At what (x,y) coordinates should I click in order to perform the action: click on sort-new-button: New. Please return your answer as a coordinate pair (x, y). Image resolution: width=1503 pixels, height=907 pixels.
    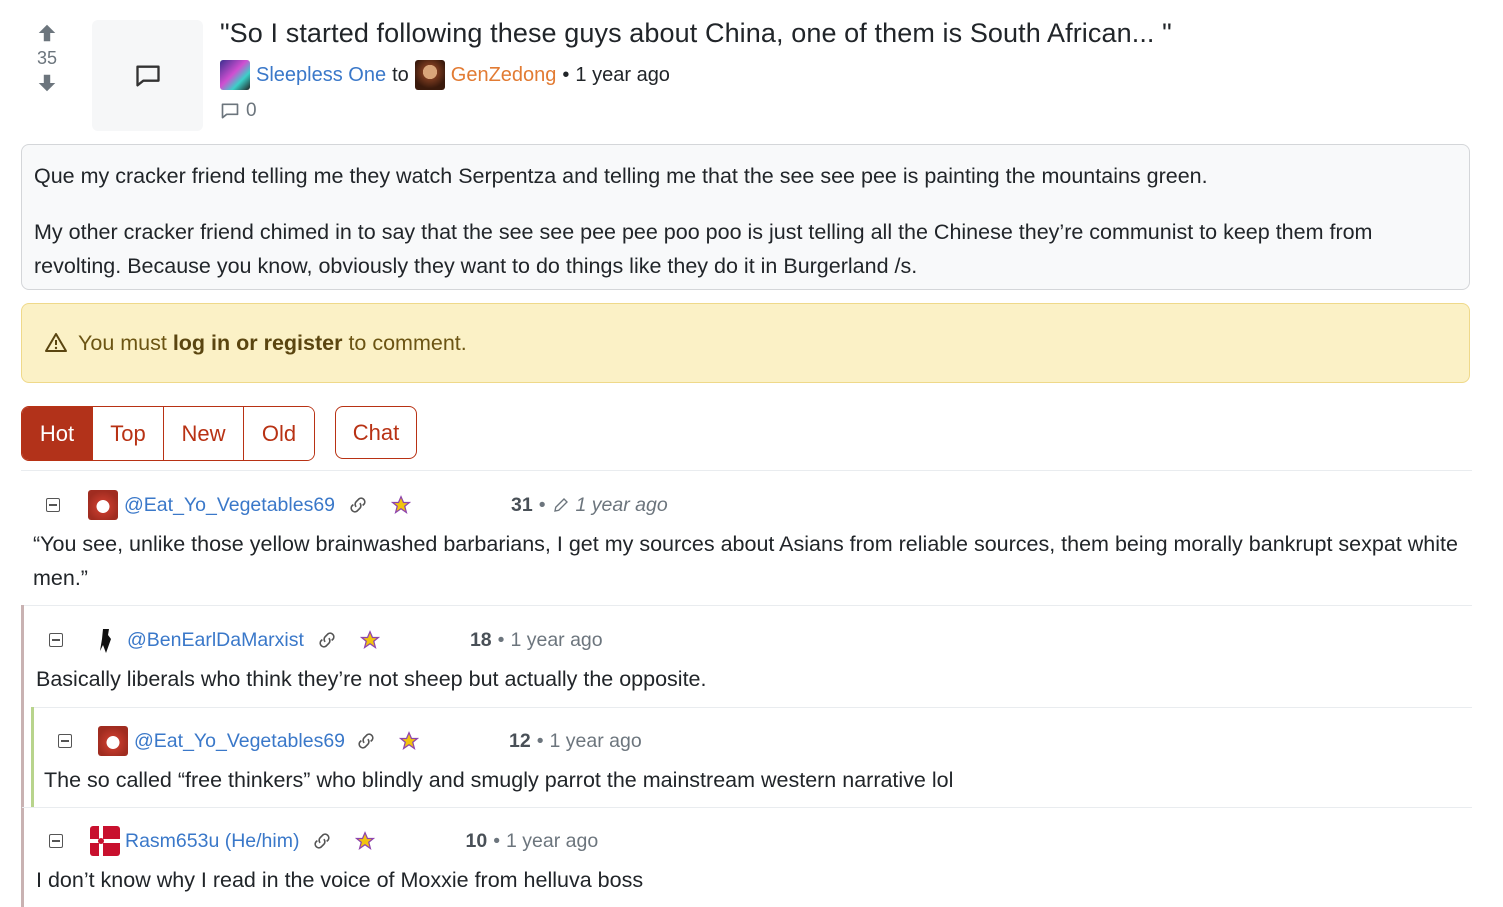
    Looking at the image, I should click on (204, 433).